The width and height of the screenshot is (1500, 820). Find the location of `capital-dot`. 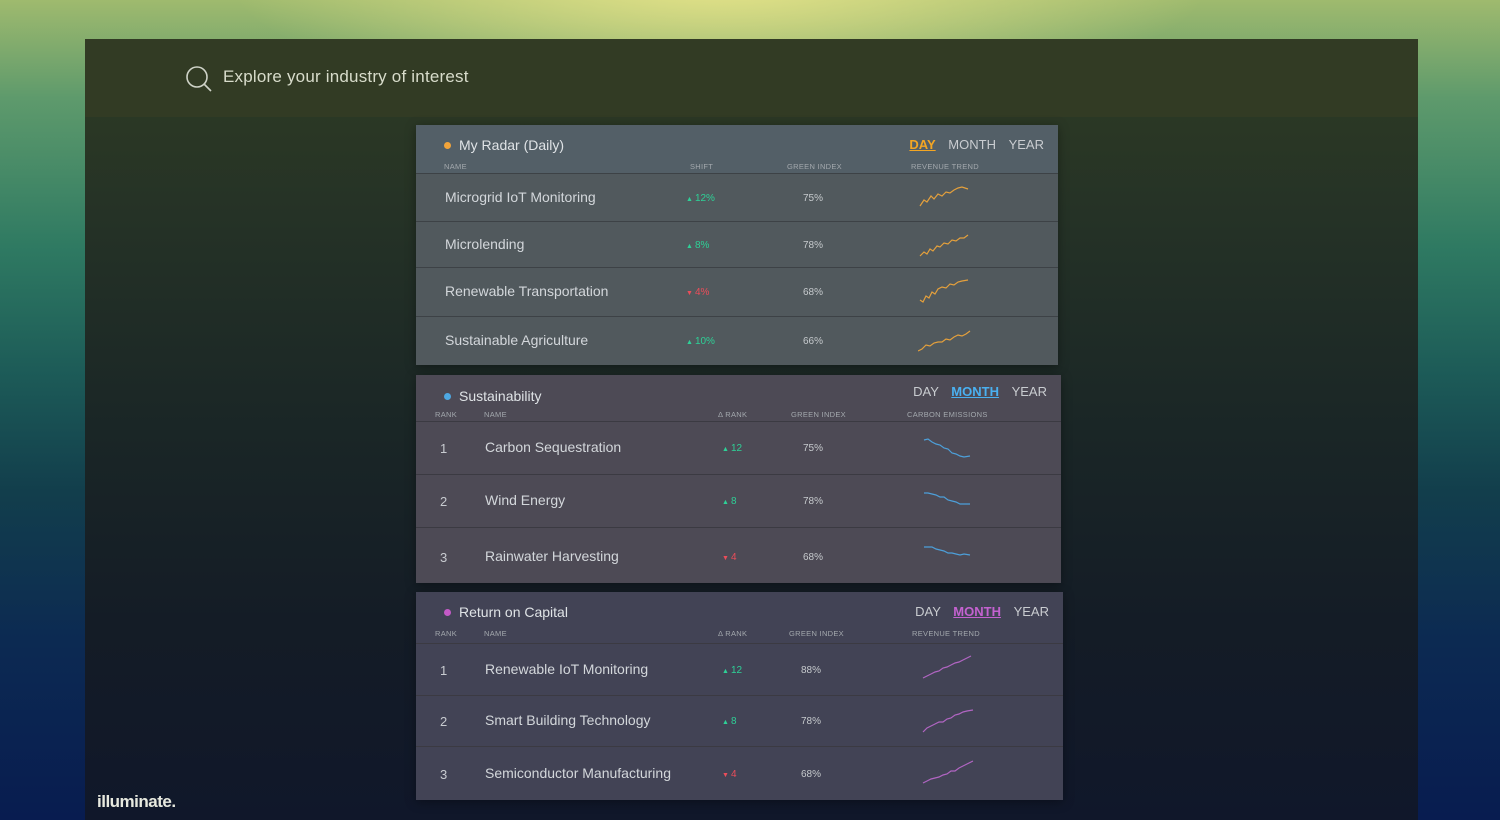

capital-dot is located at coordinates (447, 612).